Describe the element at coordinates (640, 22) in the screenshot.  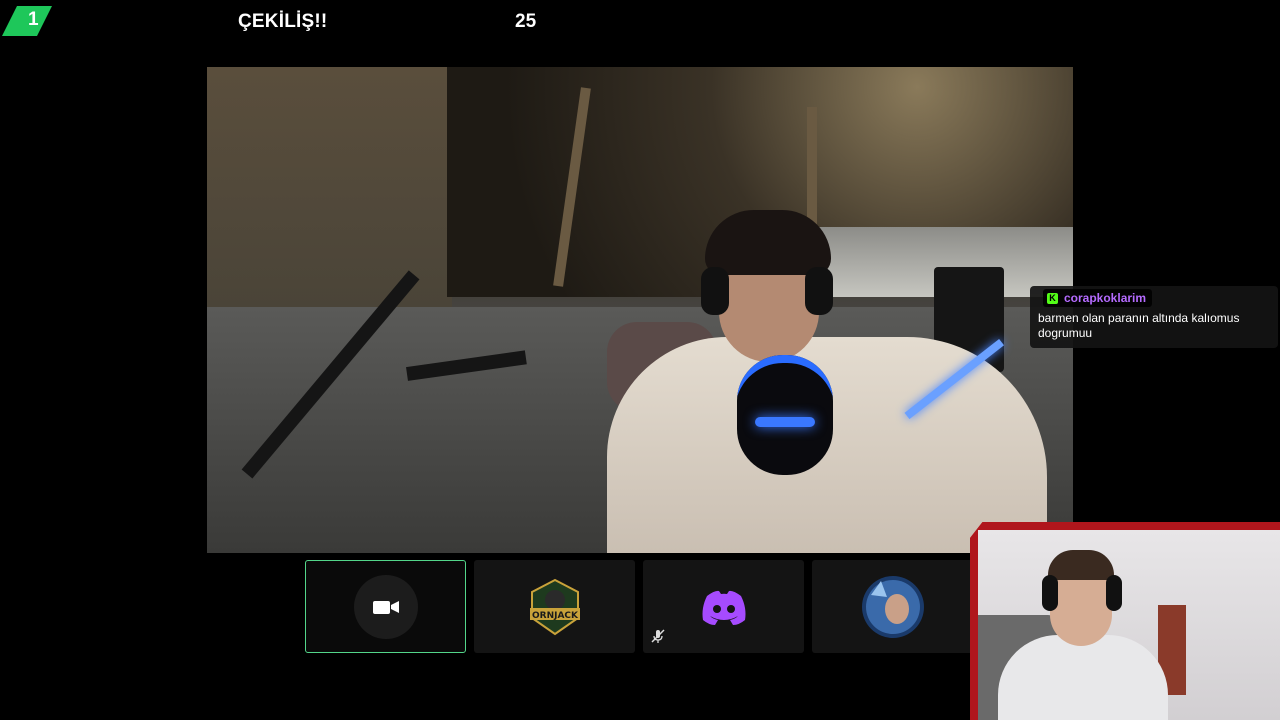
I see `top-bar: 1 ÇEKİLİŞ!! 25` at that location.